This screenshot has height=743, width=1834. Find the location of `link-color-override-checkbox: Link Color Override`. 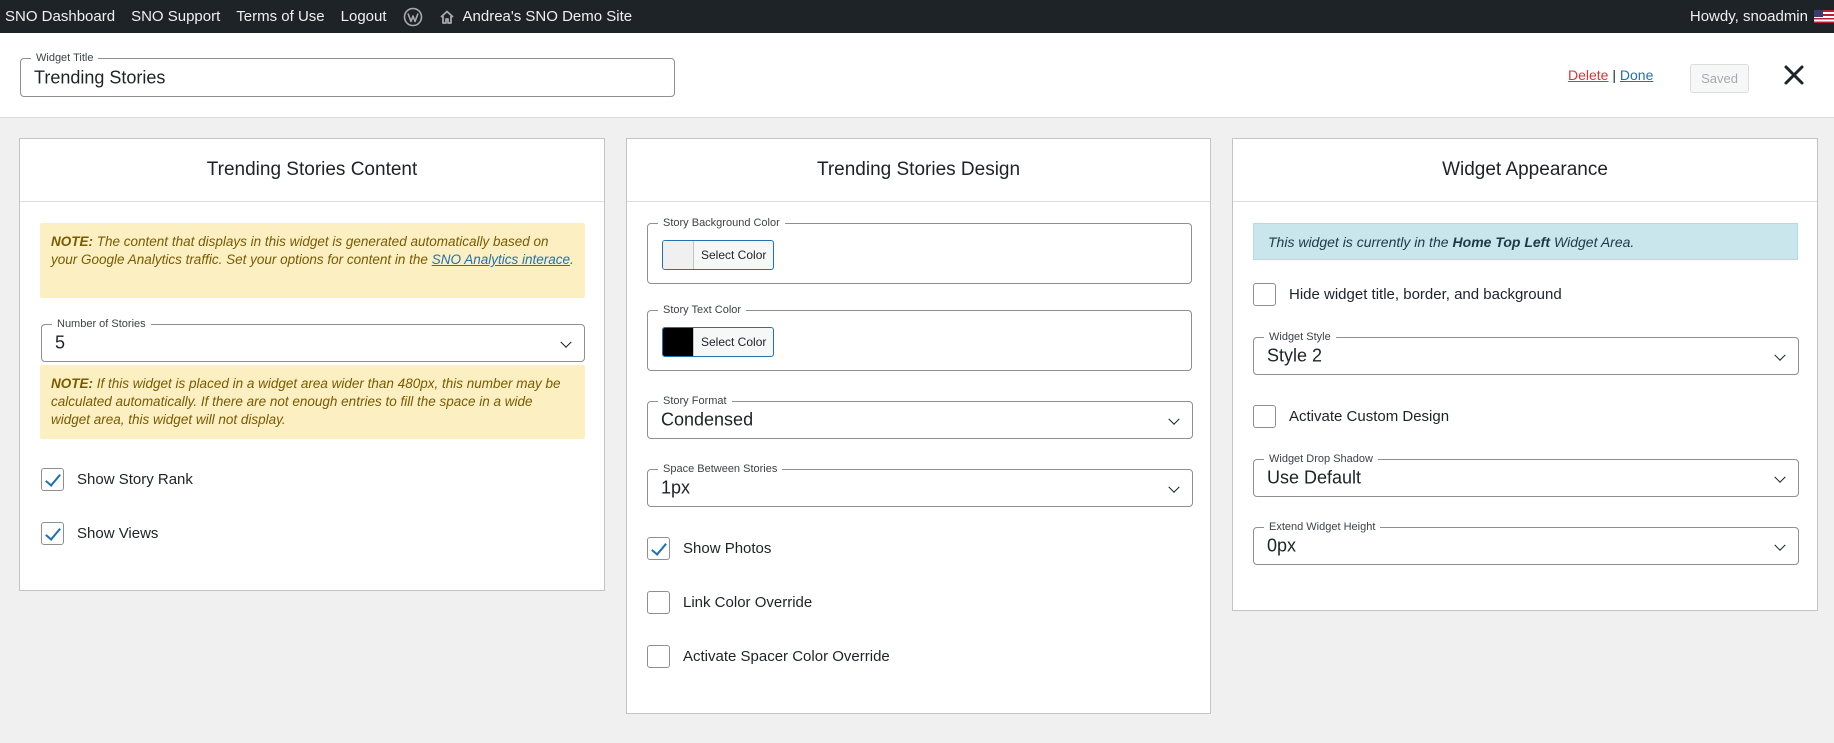

link-color-override-checkbox: Link Color Override is located at coordinates (729, 602).